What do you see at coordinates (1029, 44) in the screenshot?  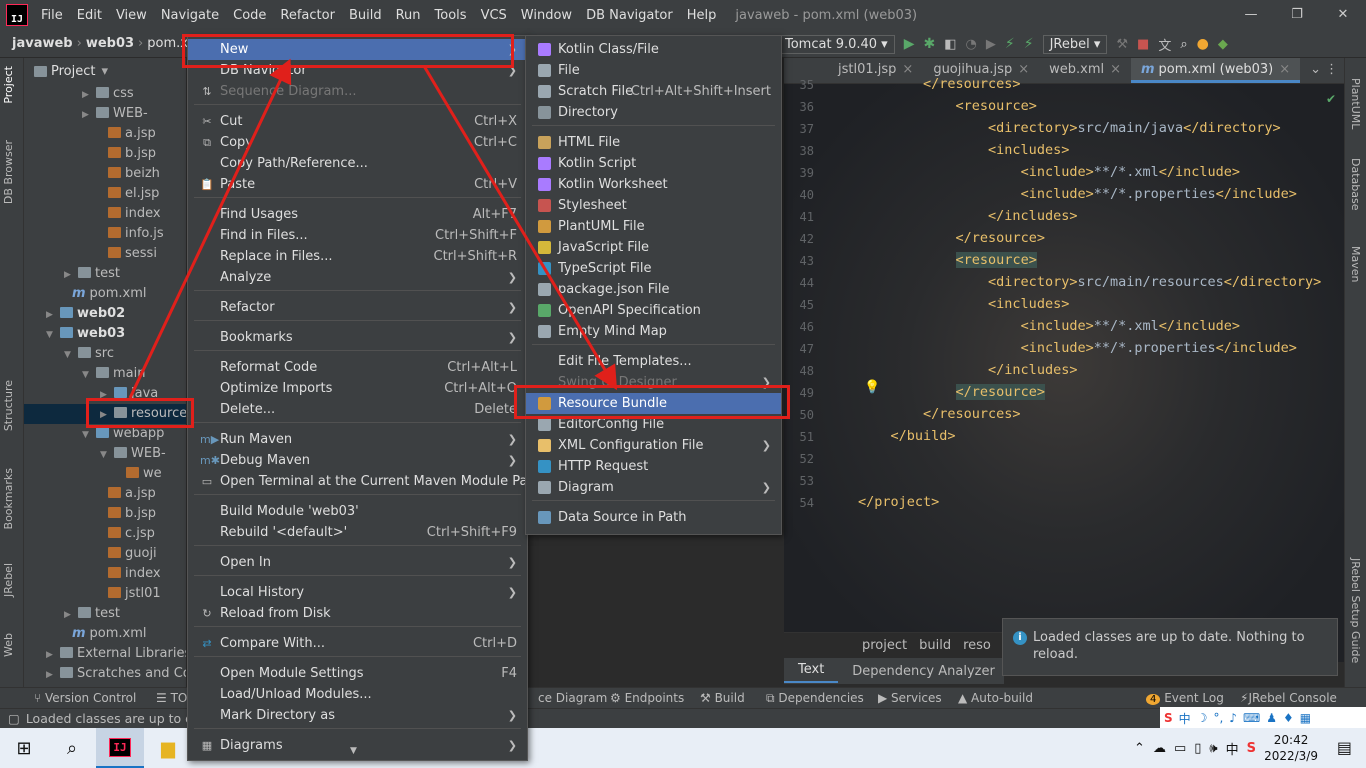 I see `jrebel-debug-icon: ⚡` at bounding box center [1029, 44].